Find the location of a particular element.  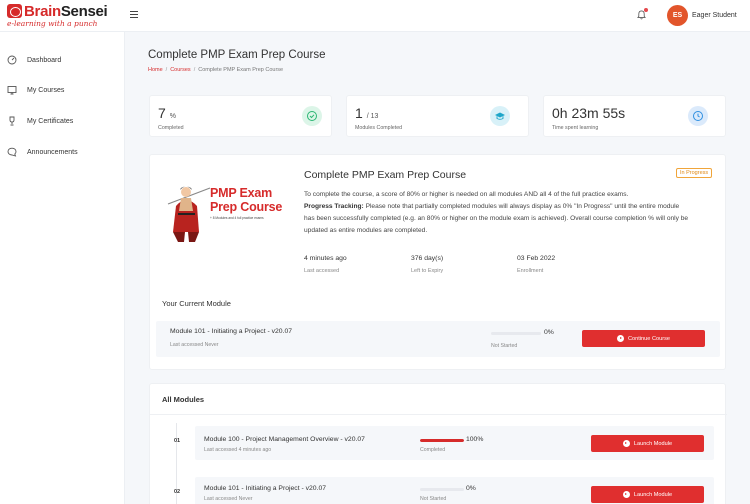

brand-tagline: e-learning with a punch is located at coordinates (52, 23).